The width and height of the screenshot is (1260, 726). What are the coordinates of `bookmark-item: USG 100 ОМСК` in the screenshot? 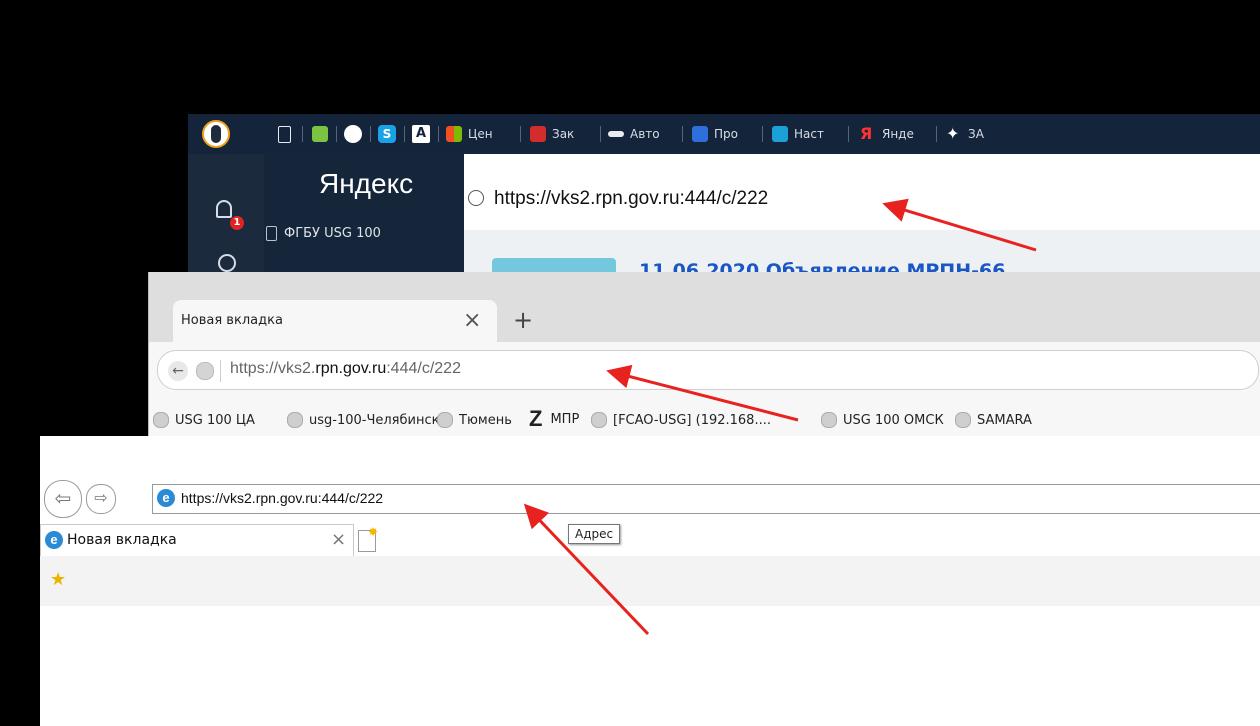 It's located at (882, 420).